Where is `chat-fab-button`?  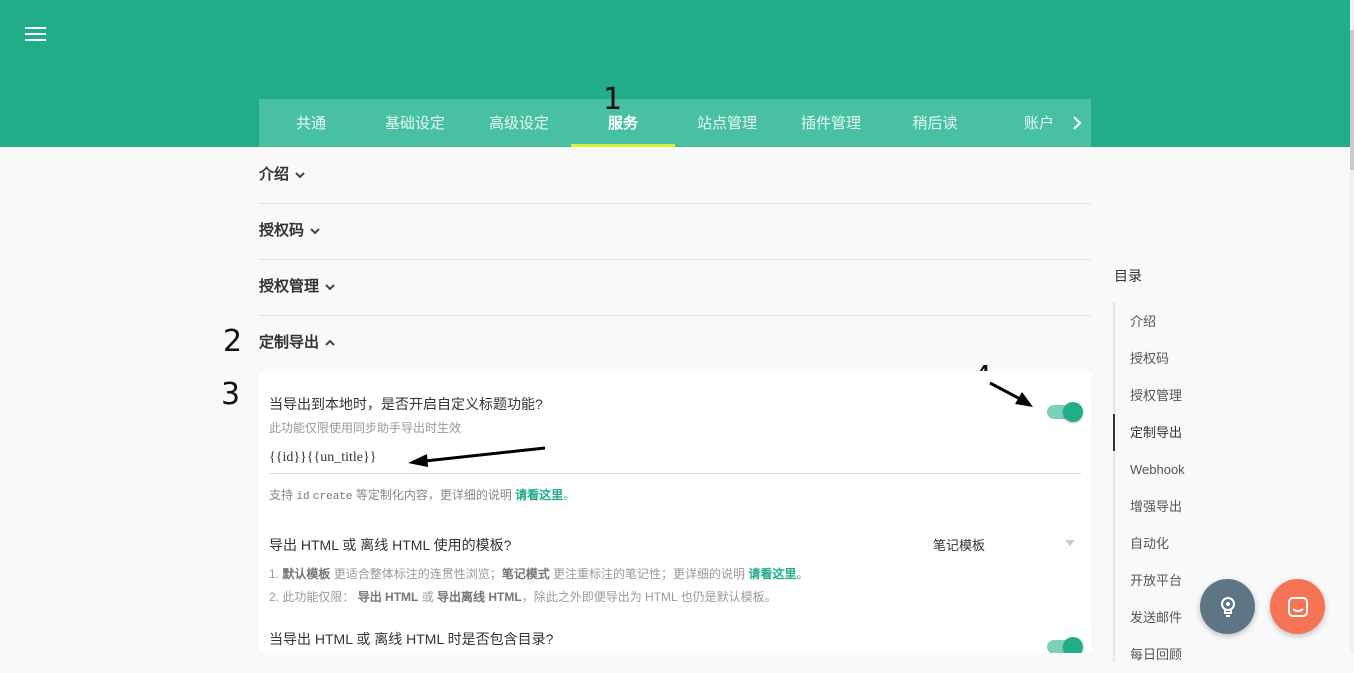 chat-fab-button is located at coordinates (1297, 606).